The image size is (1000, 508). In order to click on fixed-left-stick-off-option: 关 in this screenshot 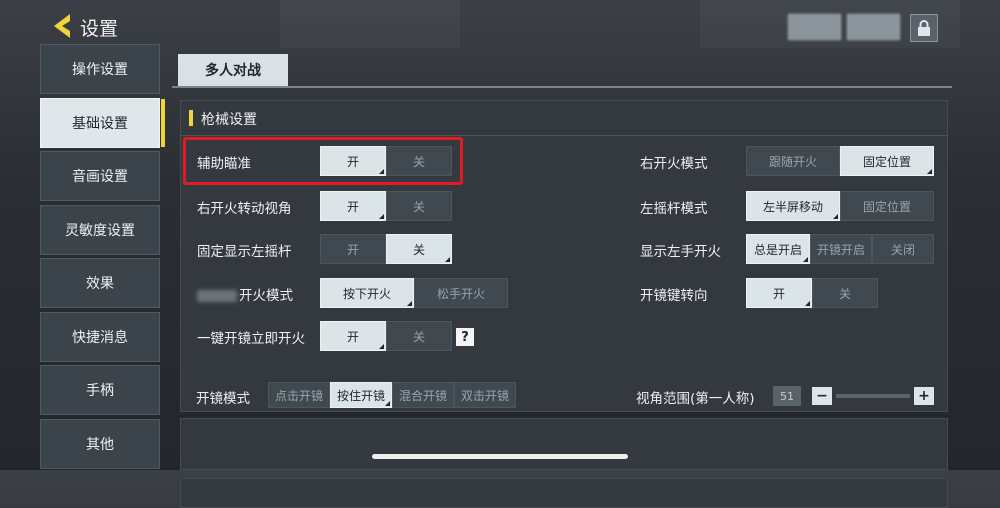, I will do `click(419, 249)`.